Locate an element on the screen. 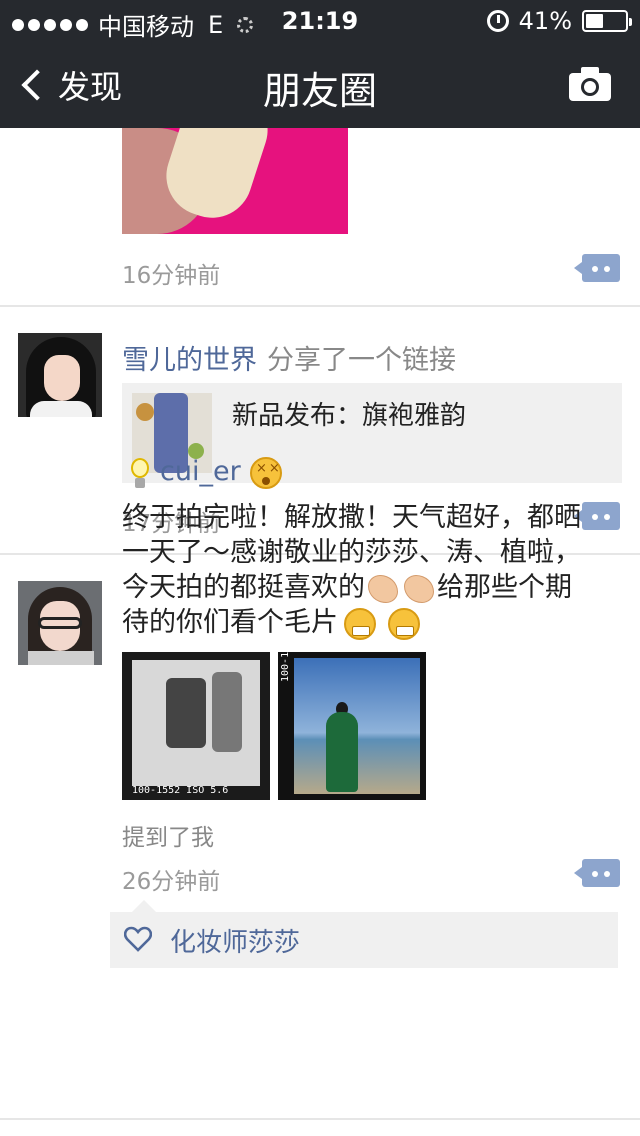 This screenshot has height=1136, width=640. likes-panel: 化妆师莎莎 is located at coordinates (364, 934).